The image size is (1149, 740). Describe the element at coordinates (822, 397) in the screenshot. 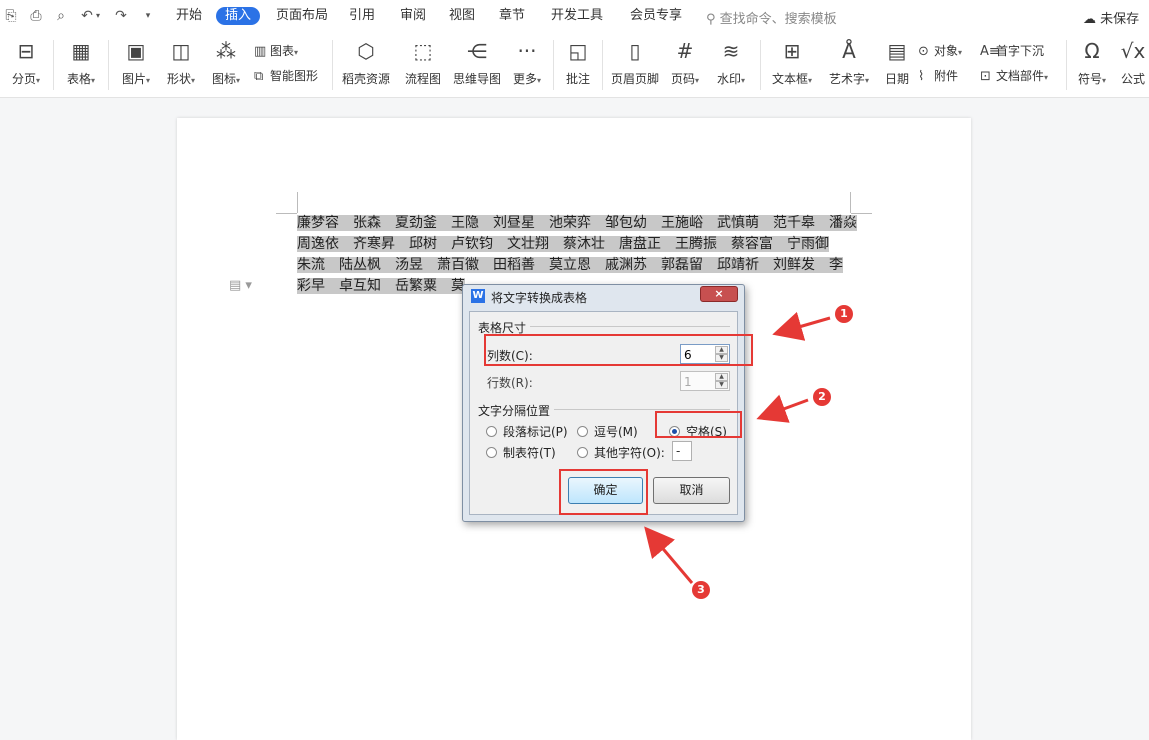

I see `step-badge-2: 2` at that location.